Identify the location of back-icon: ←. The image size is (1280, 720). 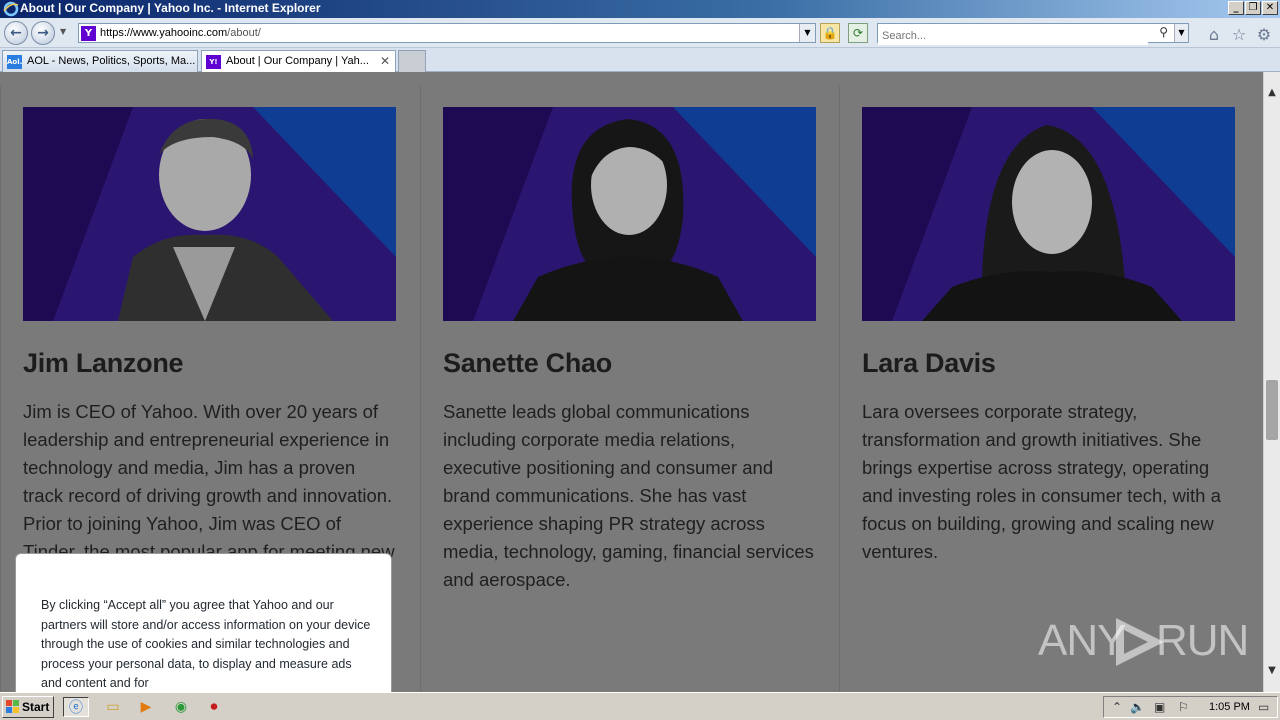
(16, 33).